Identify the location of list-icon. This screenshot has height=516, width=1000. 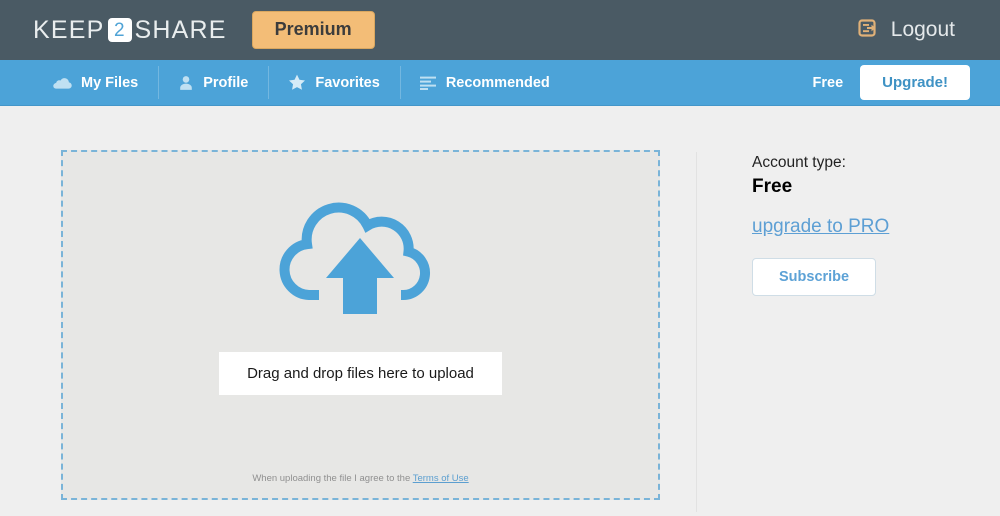
(428, 83).